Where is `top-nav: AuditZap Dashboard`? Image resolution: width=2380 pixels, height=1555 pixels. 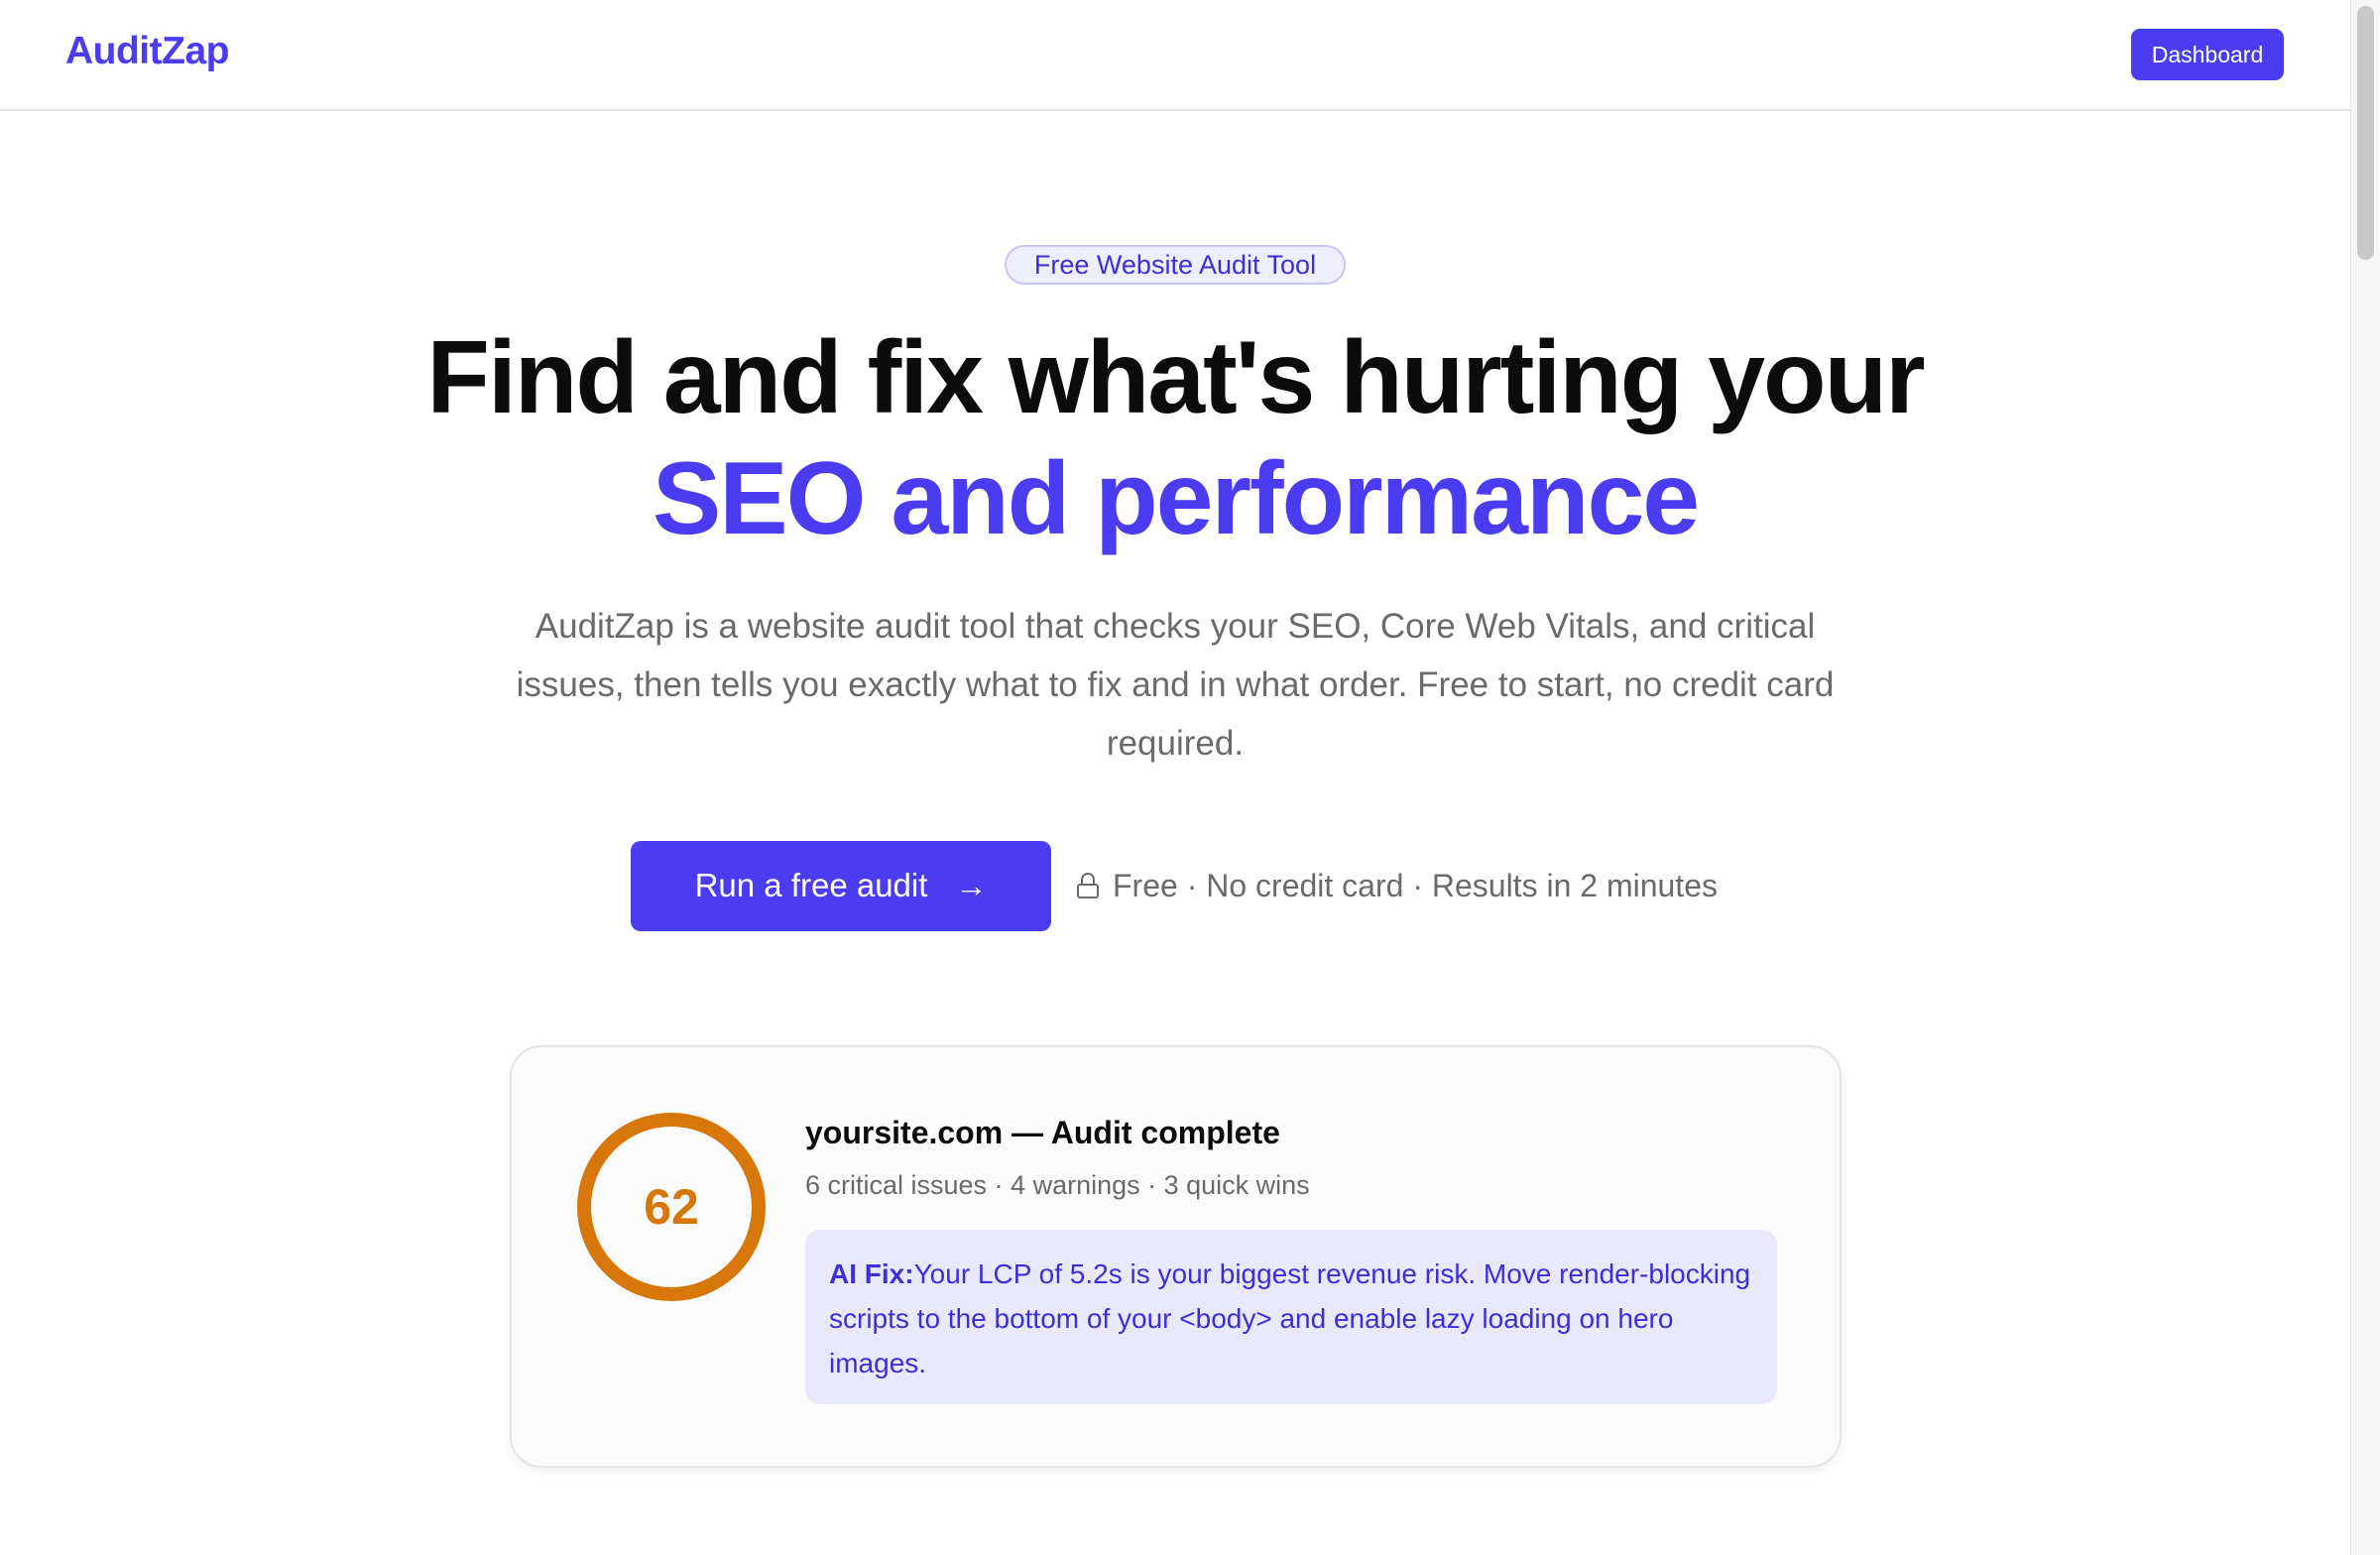
top-nav: AuditZap Dashboard is located at coordinates (1175, 55).